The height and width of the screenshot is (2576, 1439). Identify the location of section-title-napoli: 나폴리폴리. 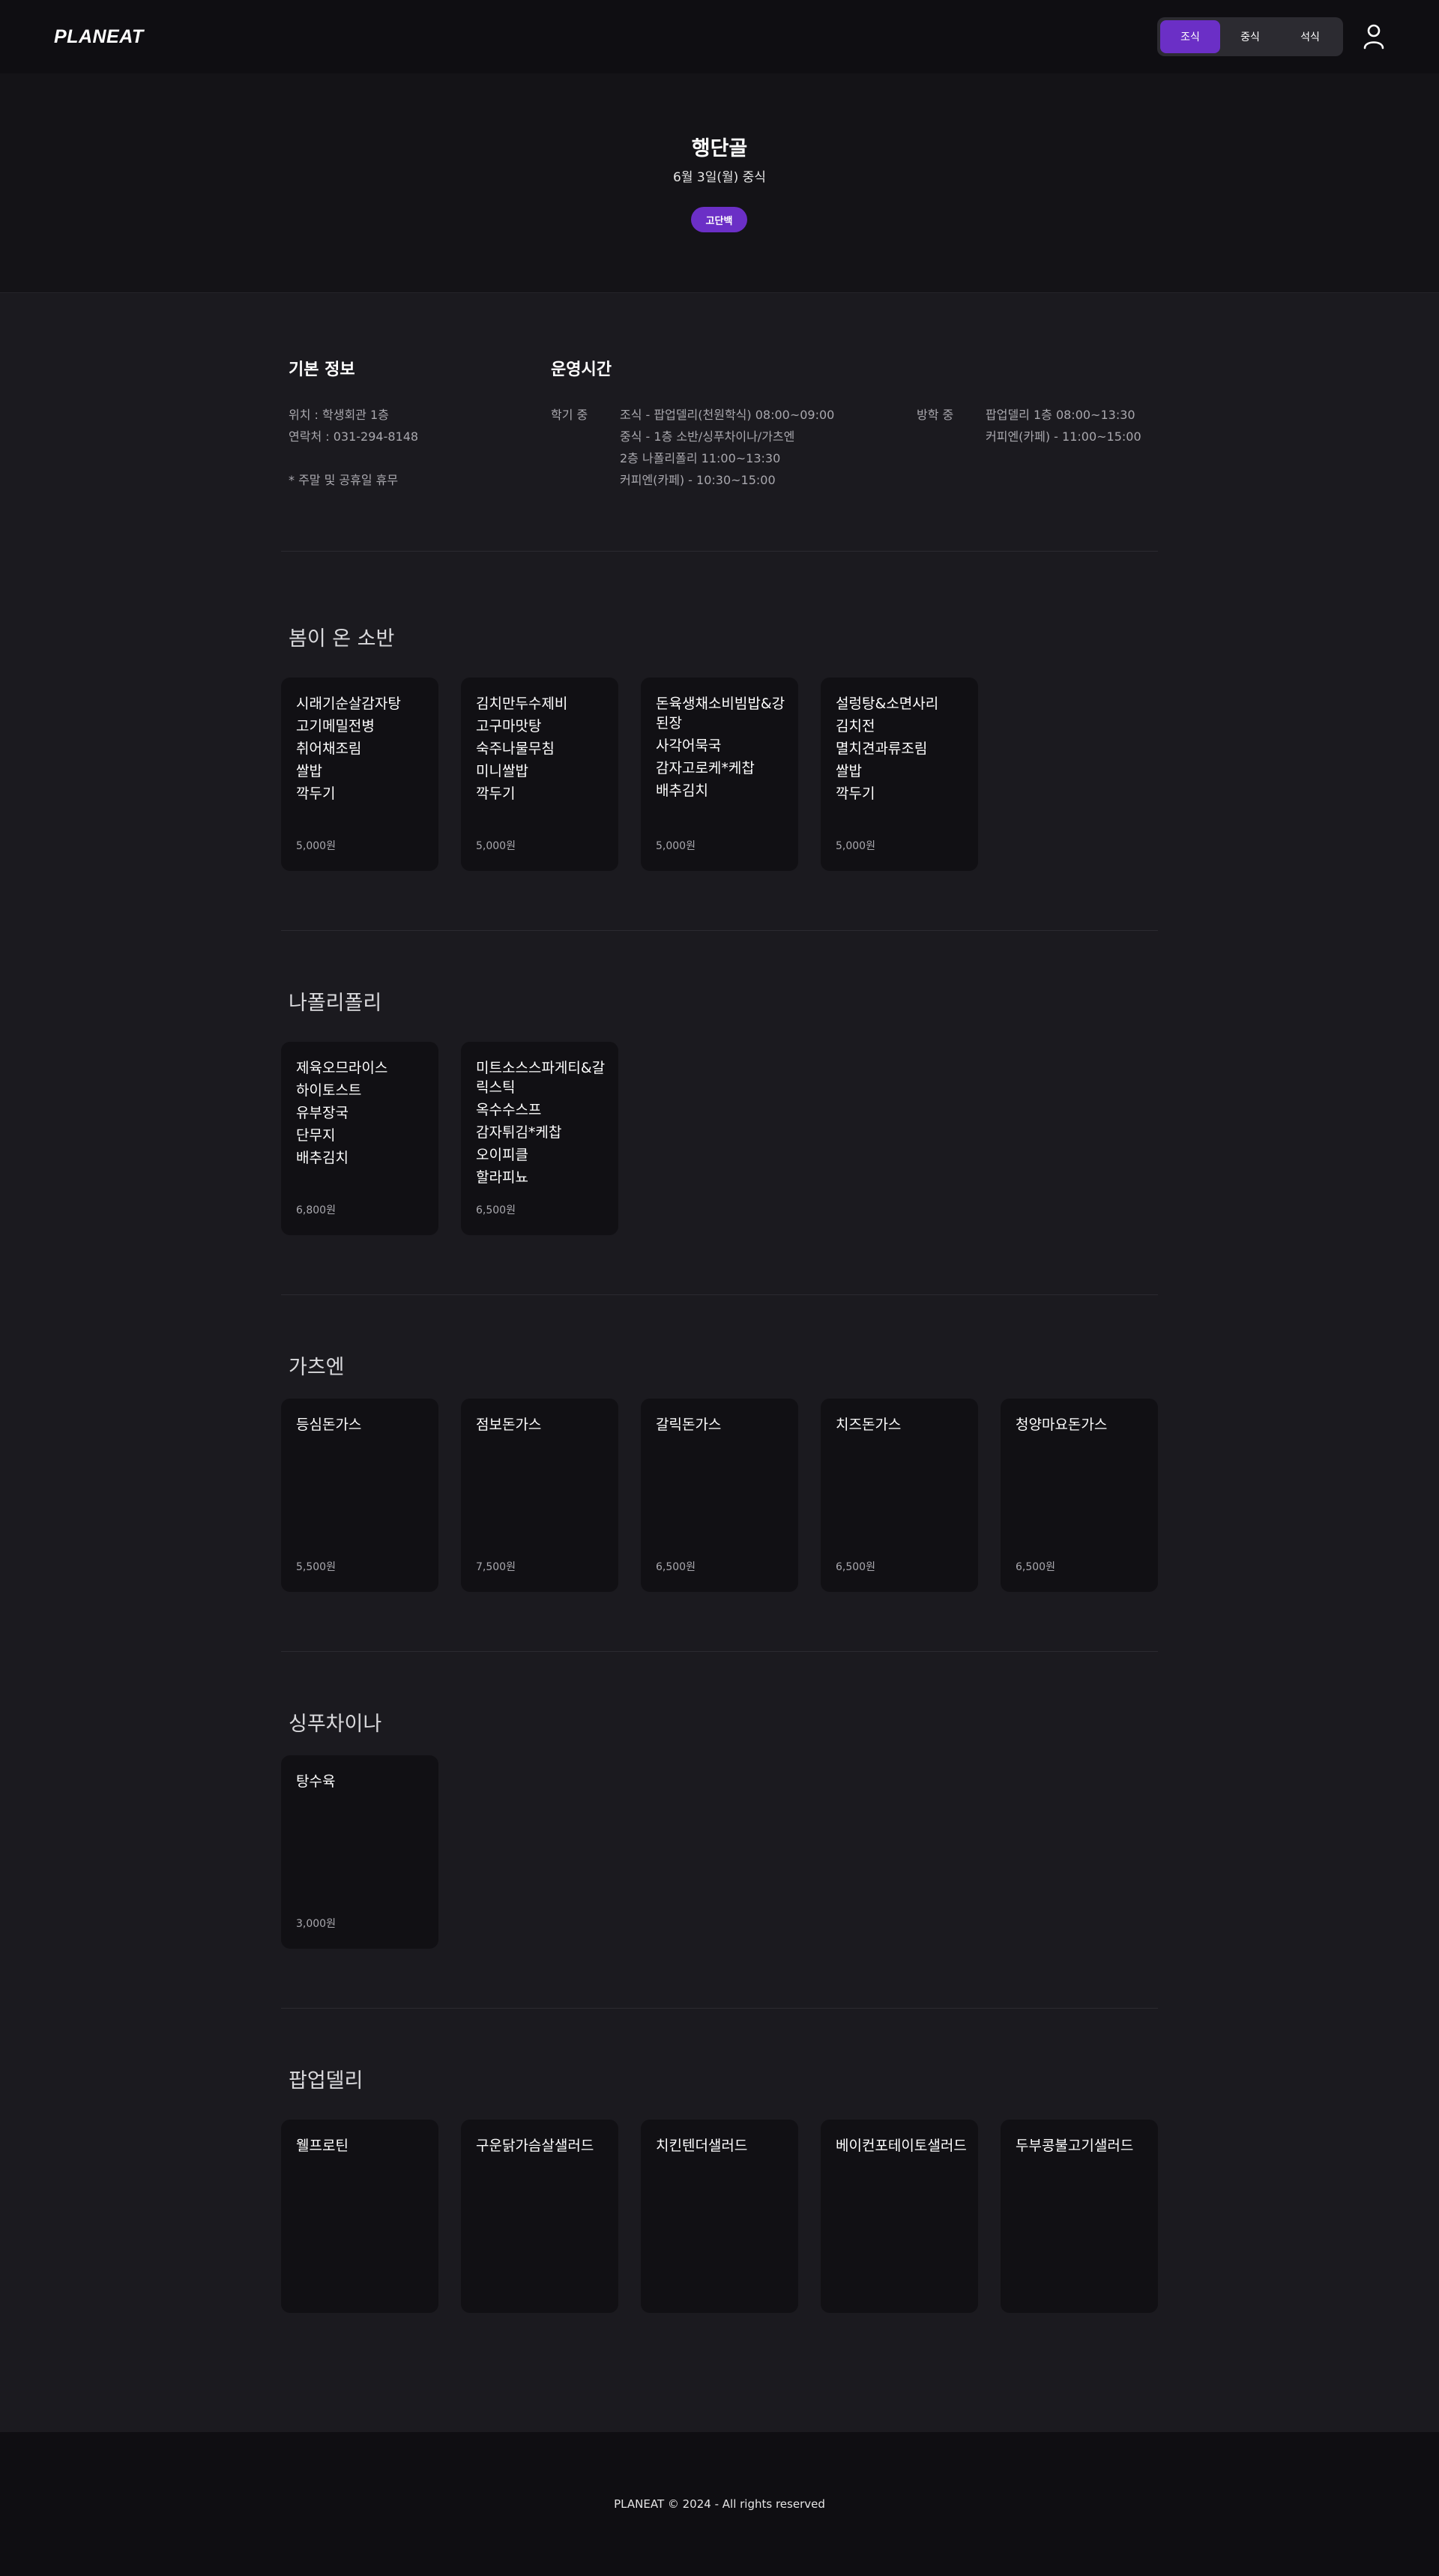
(335, 1004).